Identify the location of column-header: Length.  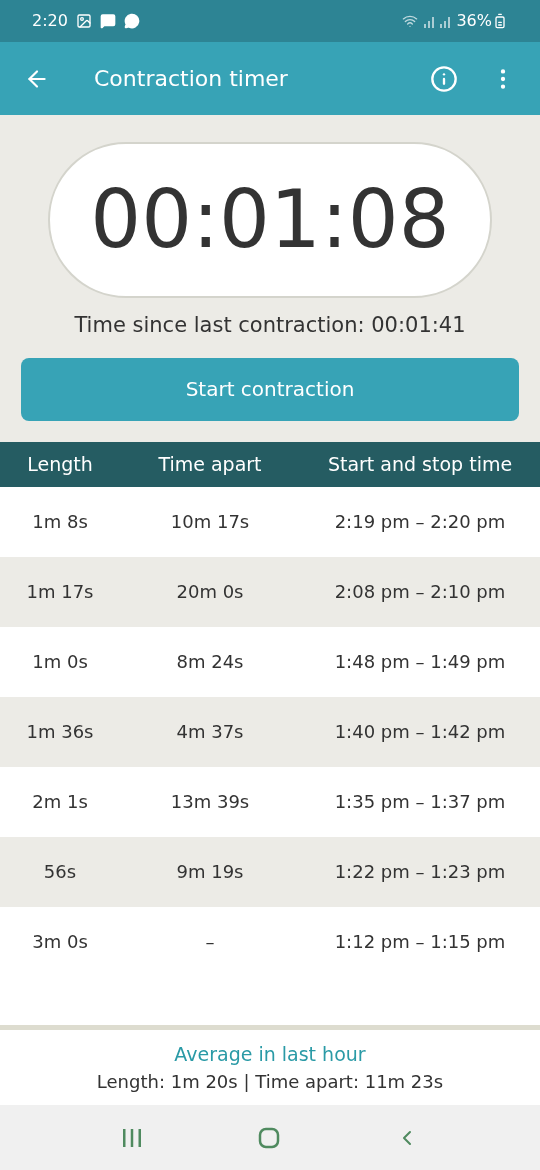
(60, 464).